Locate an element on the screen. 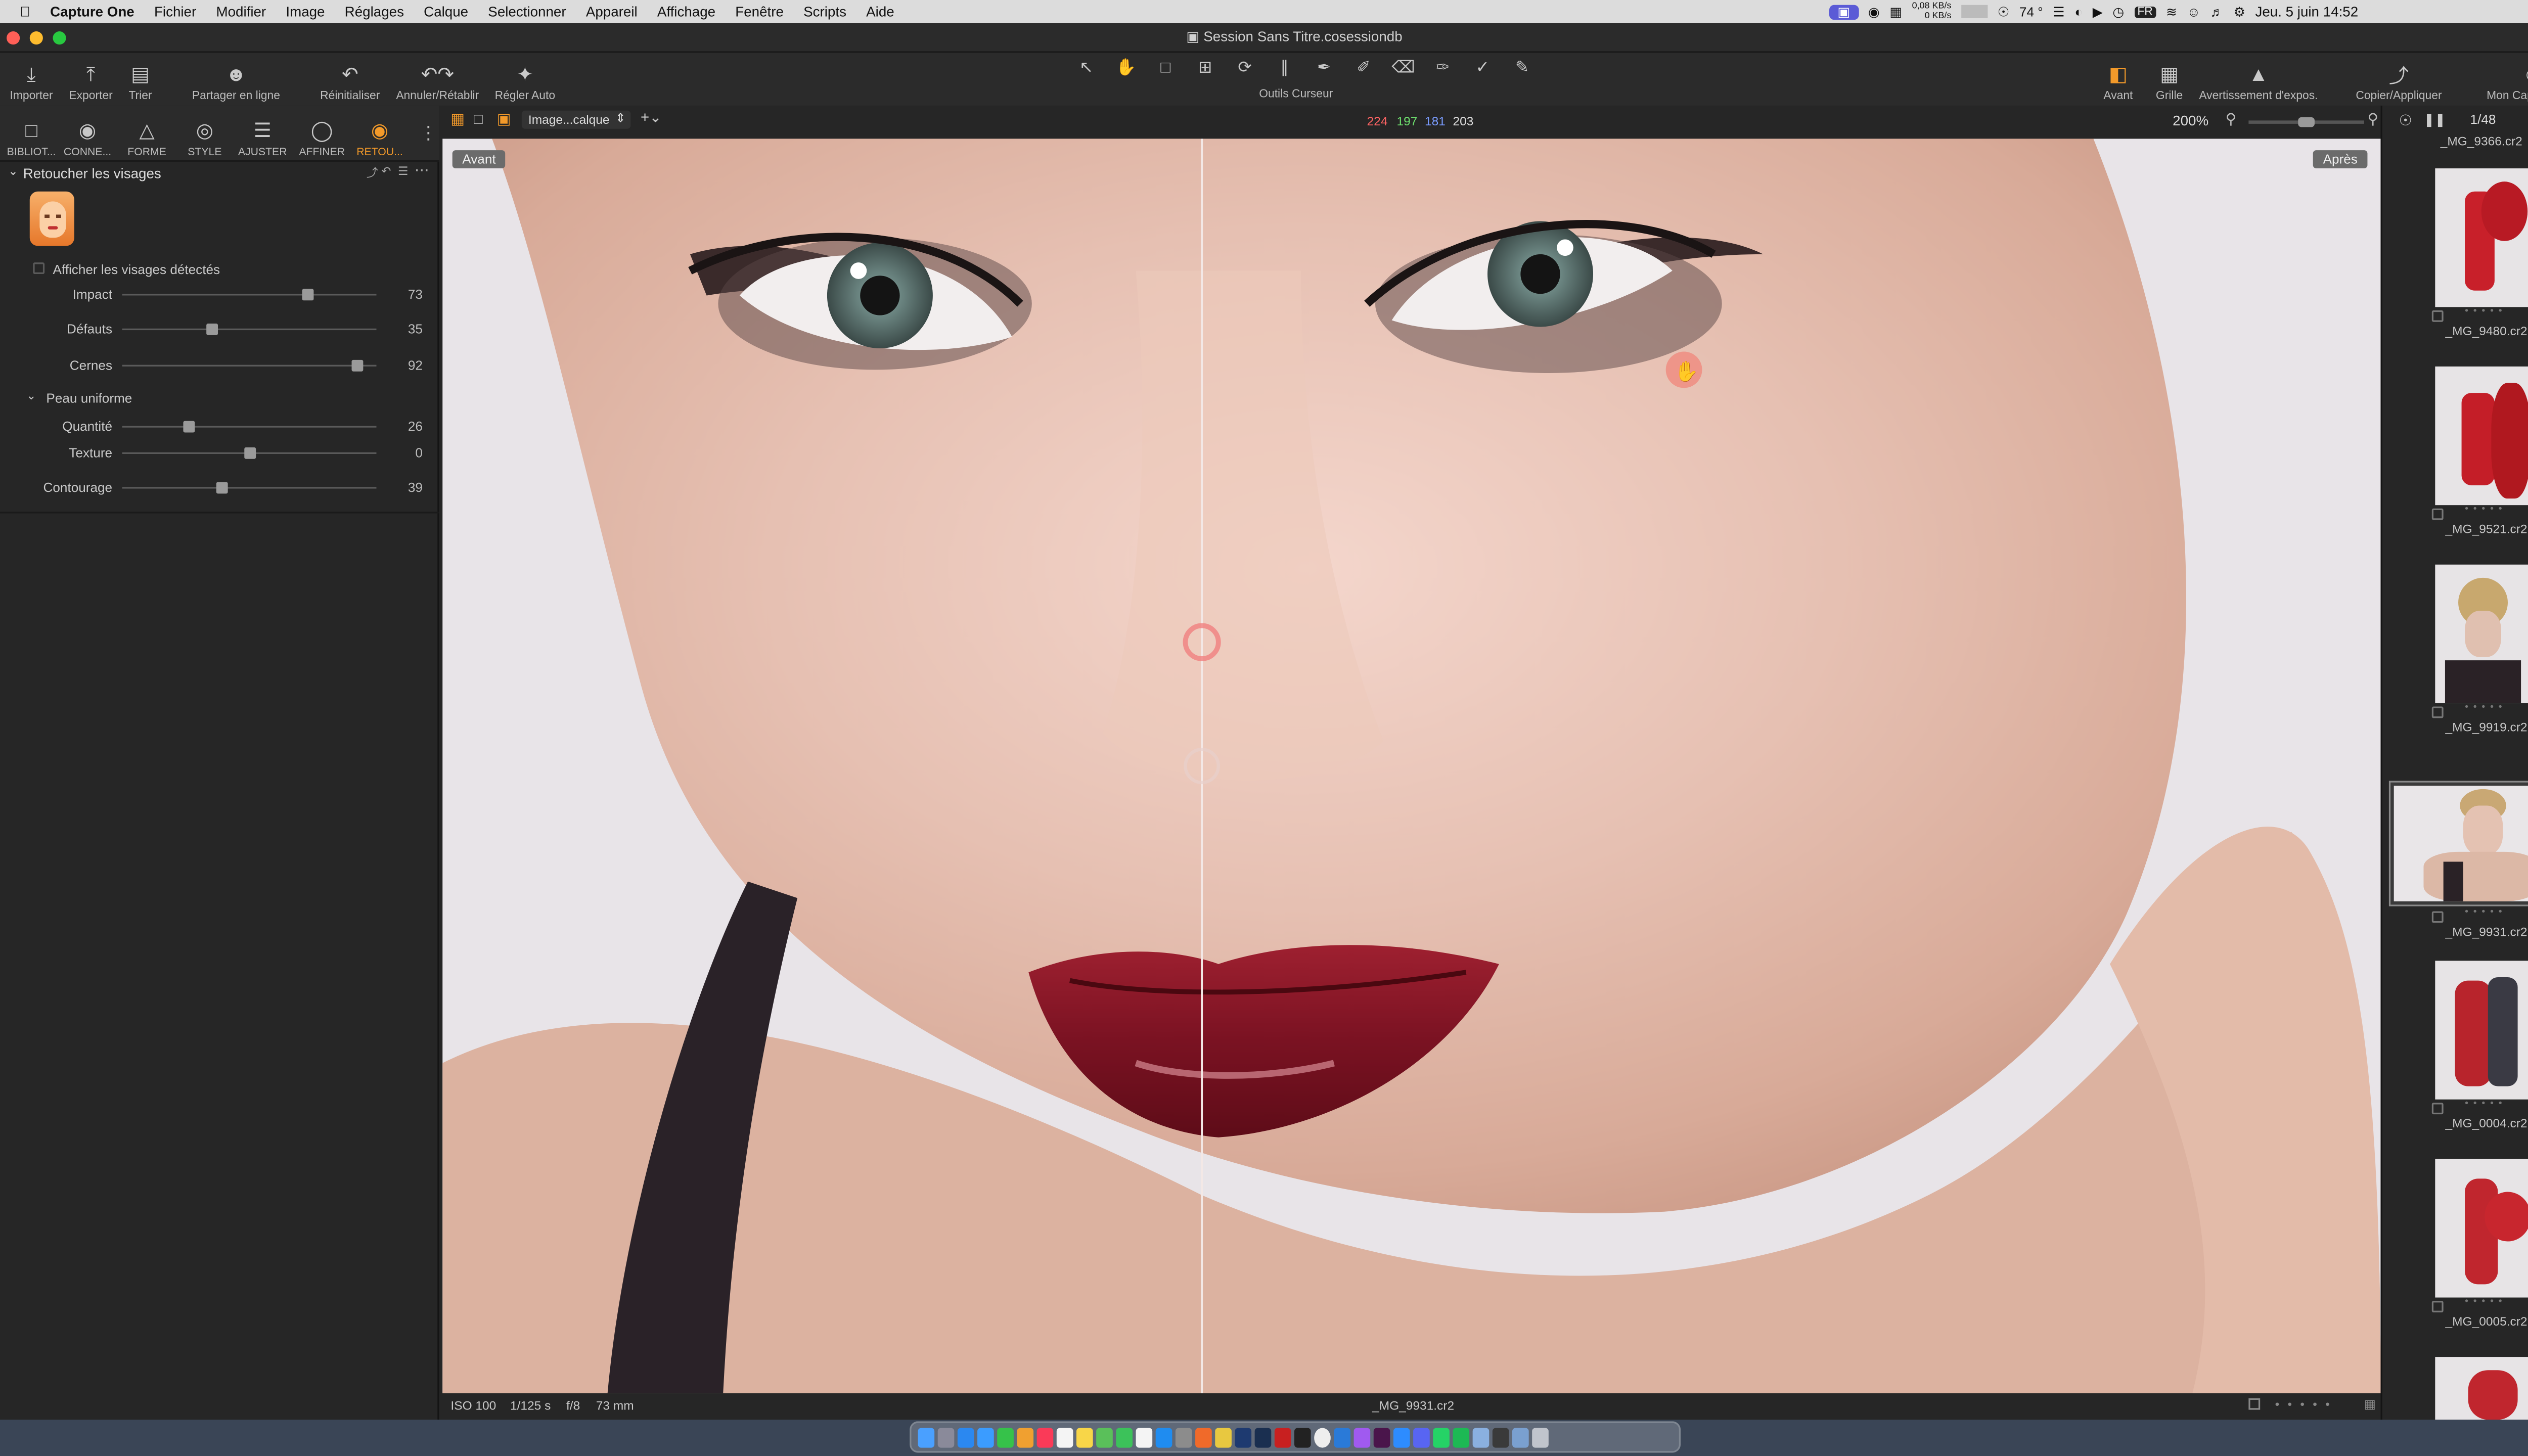 The image size is (2528, 1456). control-center-icon: ⚙ is located at coordinates (2239, 11).